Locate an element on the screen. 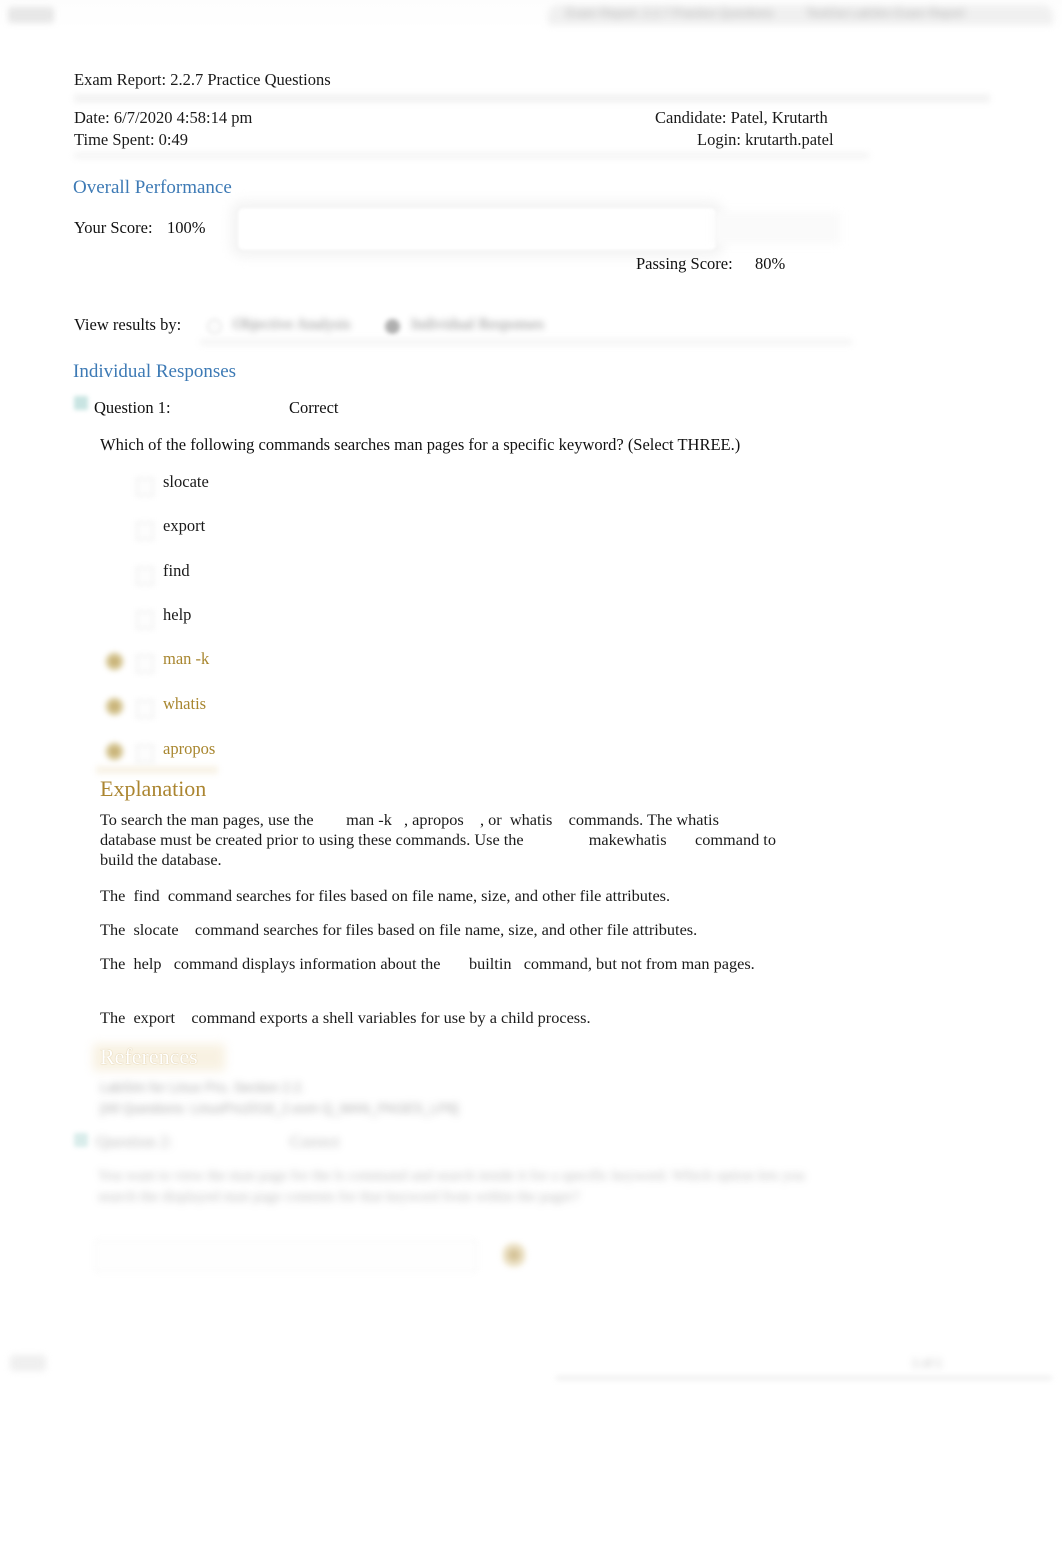 The width and height of the screenshot is (1062, 1561). view-results-divider is located at coordinates (526, 342).